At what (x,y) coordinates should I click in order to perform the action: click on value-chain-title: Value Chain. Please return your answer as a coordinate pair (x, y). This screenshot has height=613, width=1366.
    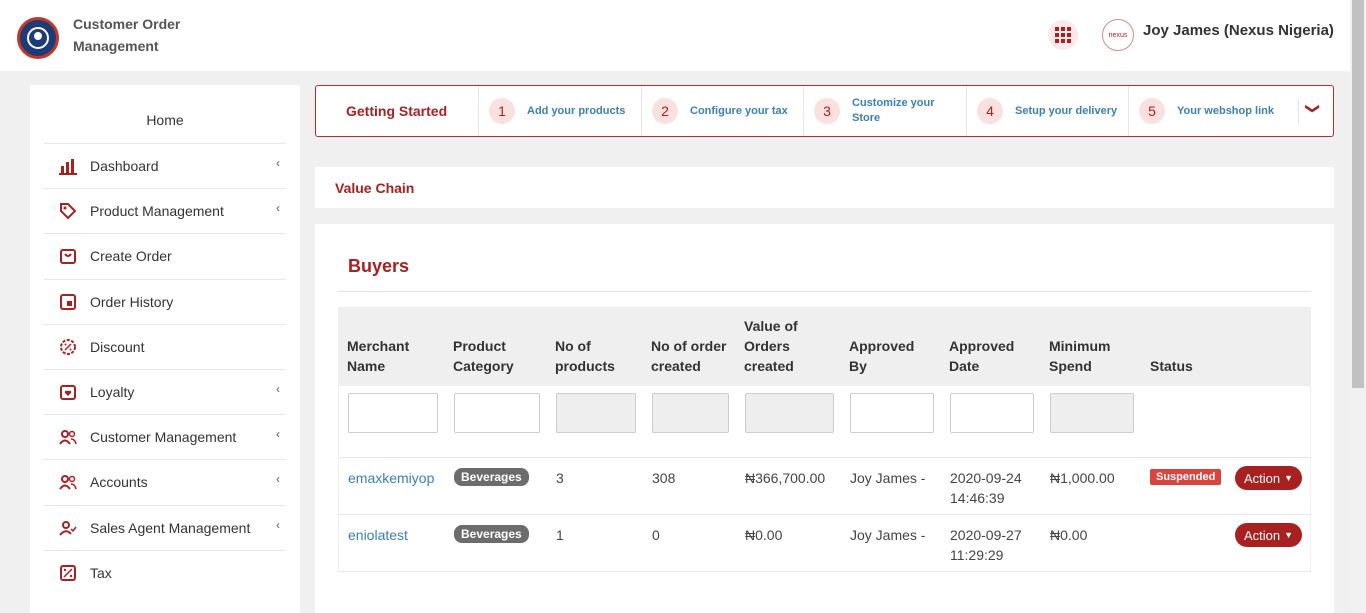
    Looking at the image, I should click on (375, 188).